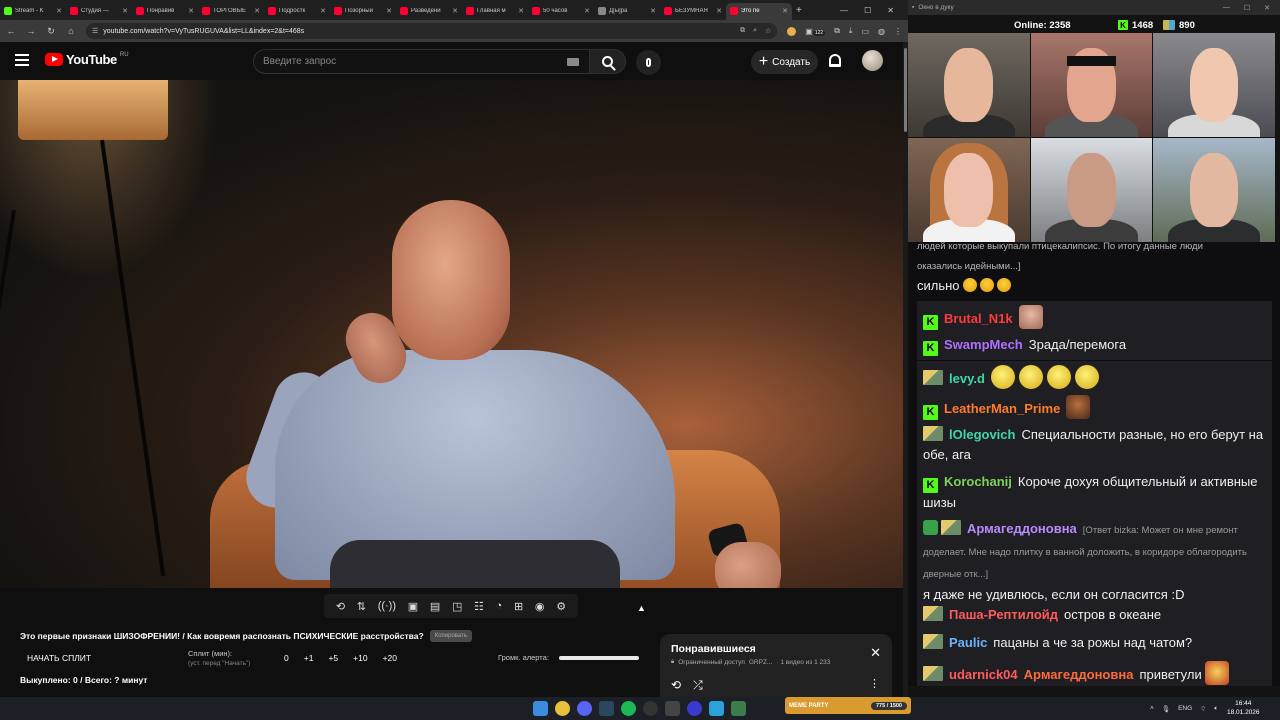 This screenshot has width=1280, height=720. What do you see at coordinates (978, 481) in the screenshot?
I see `chat-username: Korochanij` at bounding box center [978, 481].